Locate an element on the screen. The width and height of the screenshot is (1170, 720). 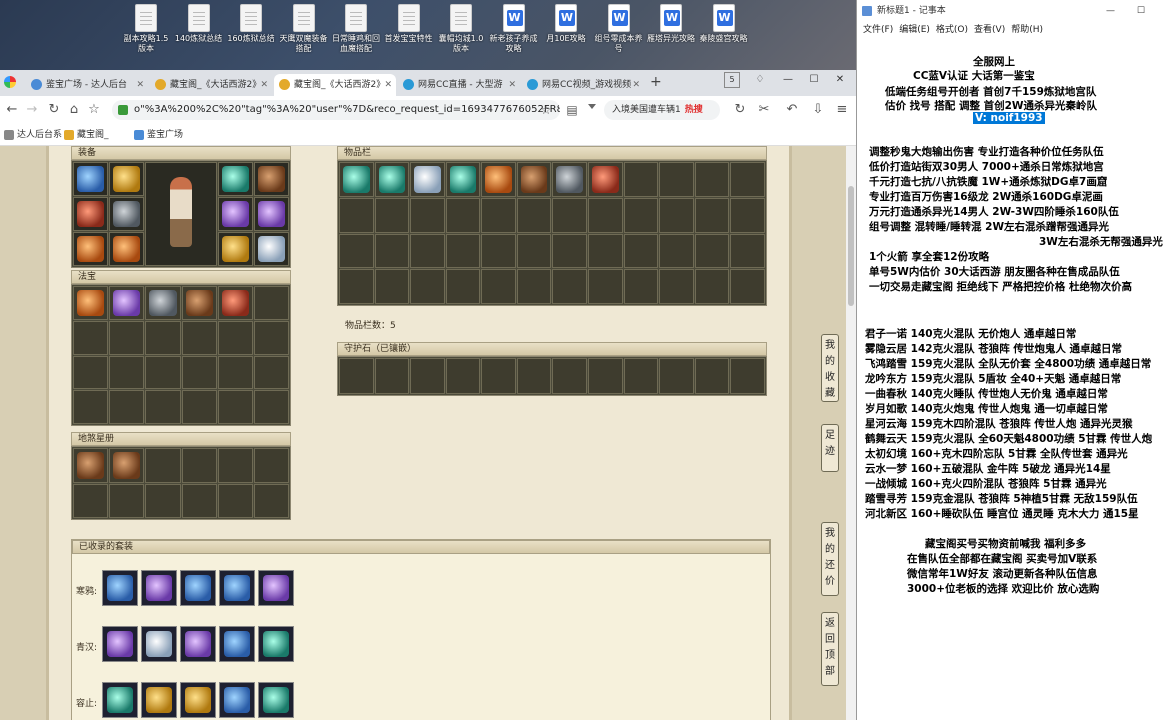
notepad-menu-item: 格式(O) is located at coordinates (952, 30).